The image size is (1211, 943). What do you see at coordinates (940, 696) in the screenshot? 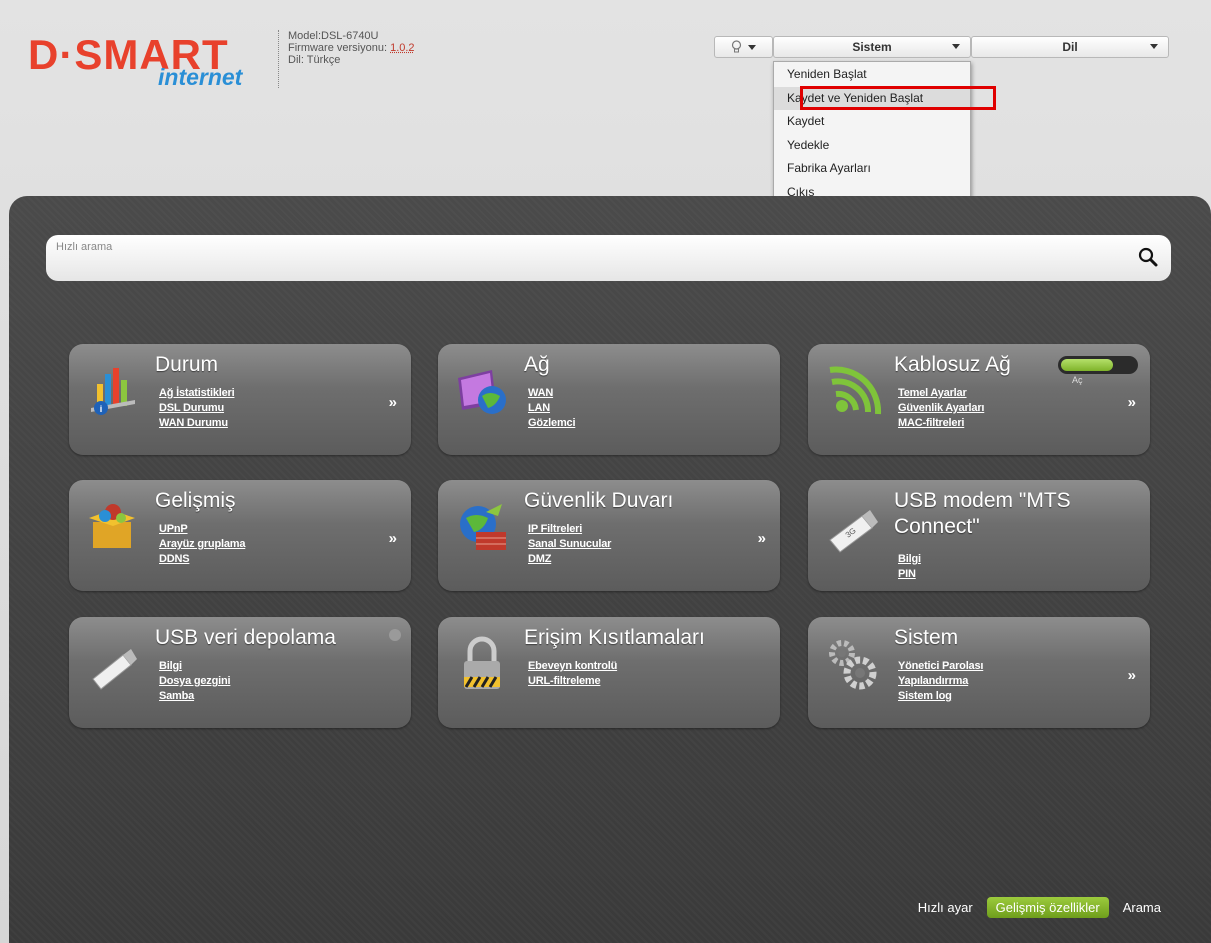
I see `link-system-log: Sistem log` at bounding box center [940, 696].